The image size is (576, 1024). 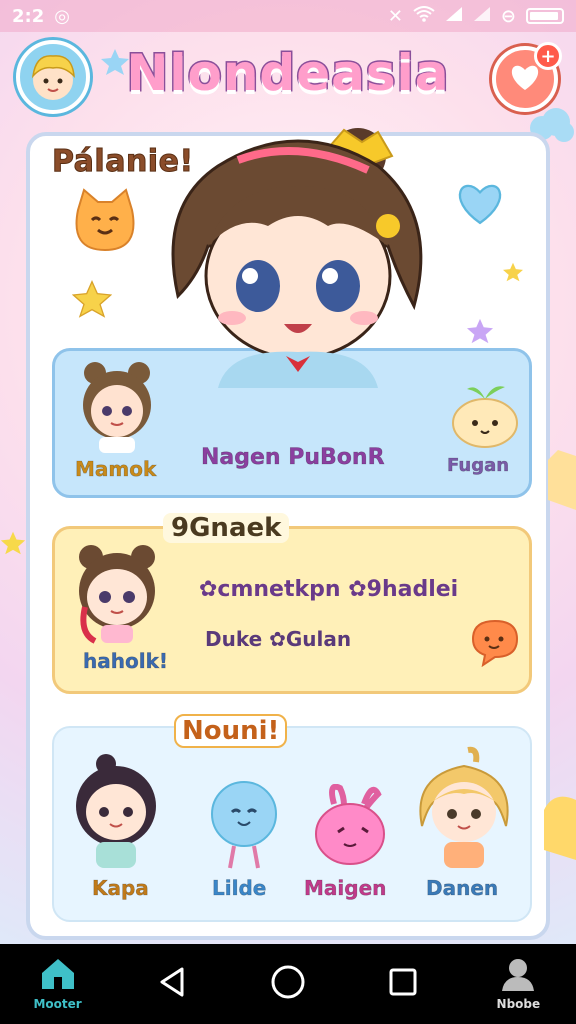 I want to click on group-card-title: 9Gnaek, so click(x=226, y=528).